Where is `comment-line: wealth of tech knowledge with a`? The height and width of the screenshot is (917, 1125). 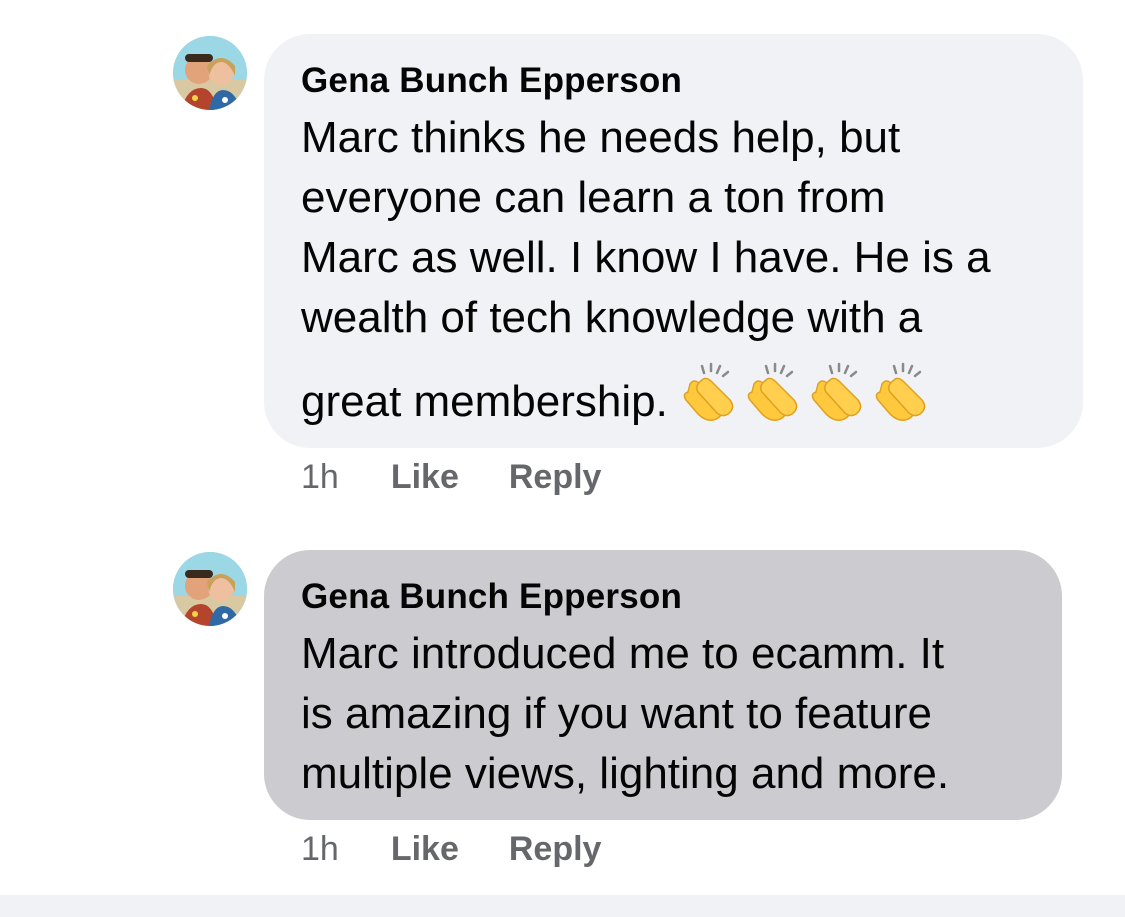
comment-line: wealth of tech knowledge with a is located at coordinates (612, 317).